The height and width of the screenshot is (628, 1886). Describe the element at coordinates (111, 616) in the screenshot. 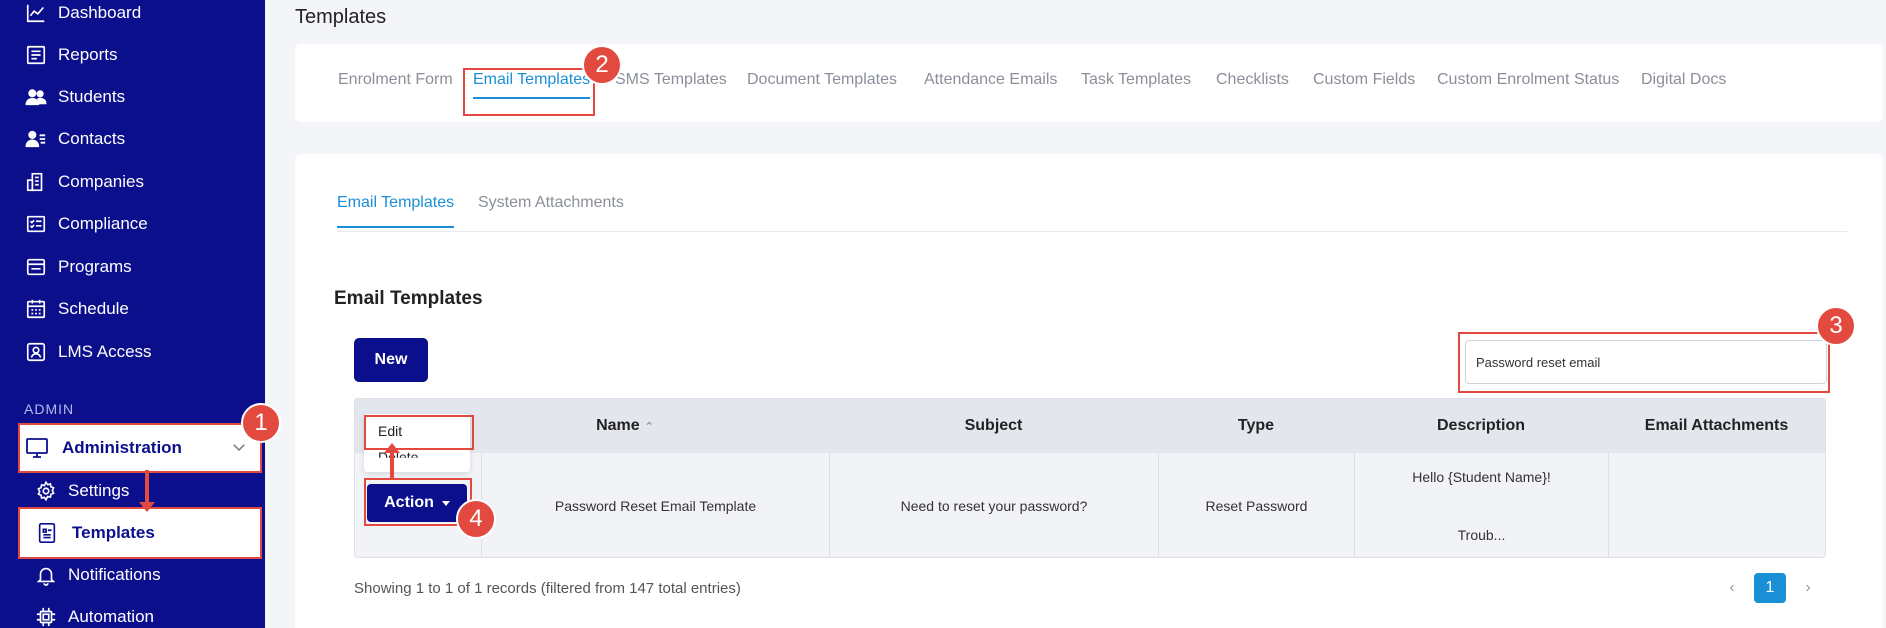

I see `sidebar-item-label: Automation` at that location.